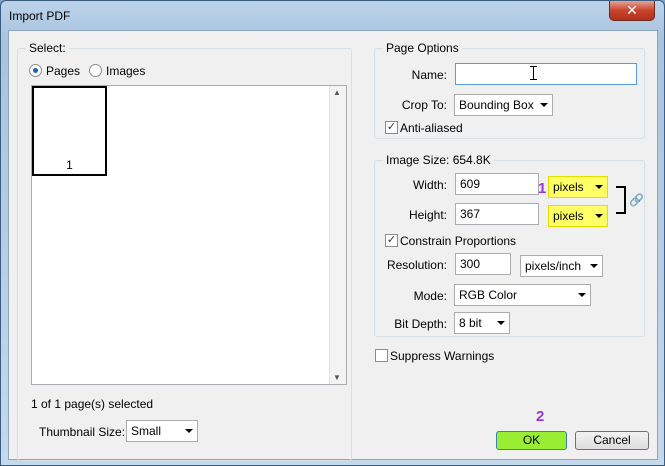 The height and width of the screenshot is (466, 665). I want to click on height-unit-value: pixels, so click(568, 216).